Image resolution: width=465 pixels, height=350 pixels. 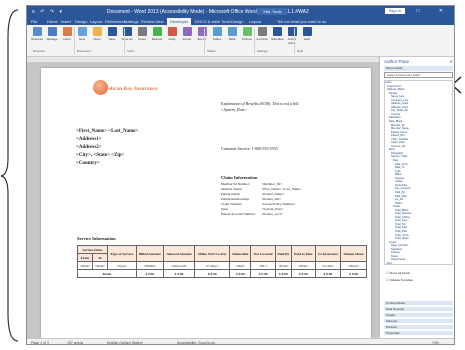 I want to click on save-as-button: Save As, so click(x=127, y=36).